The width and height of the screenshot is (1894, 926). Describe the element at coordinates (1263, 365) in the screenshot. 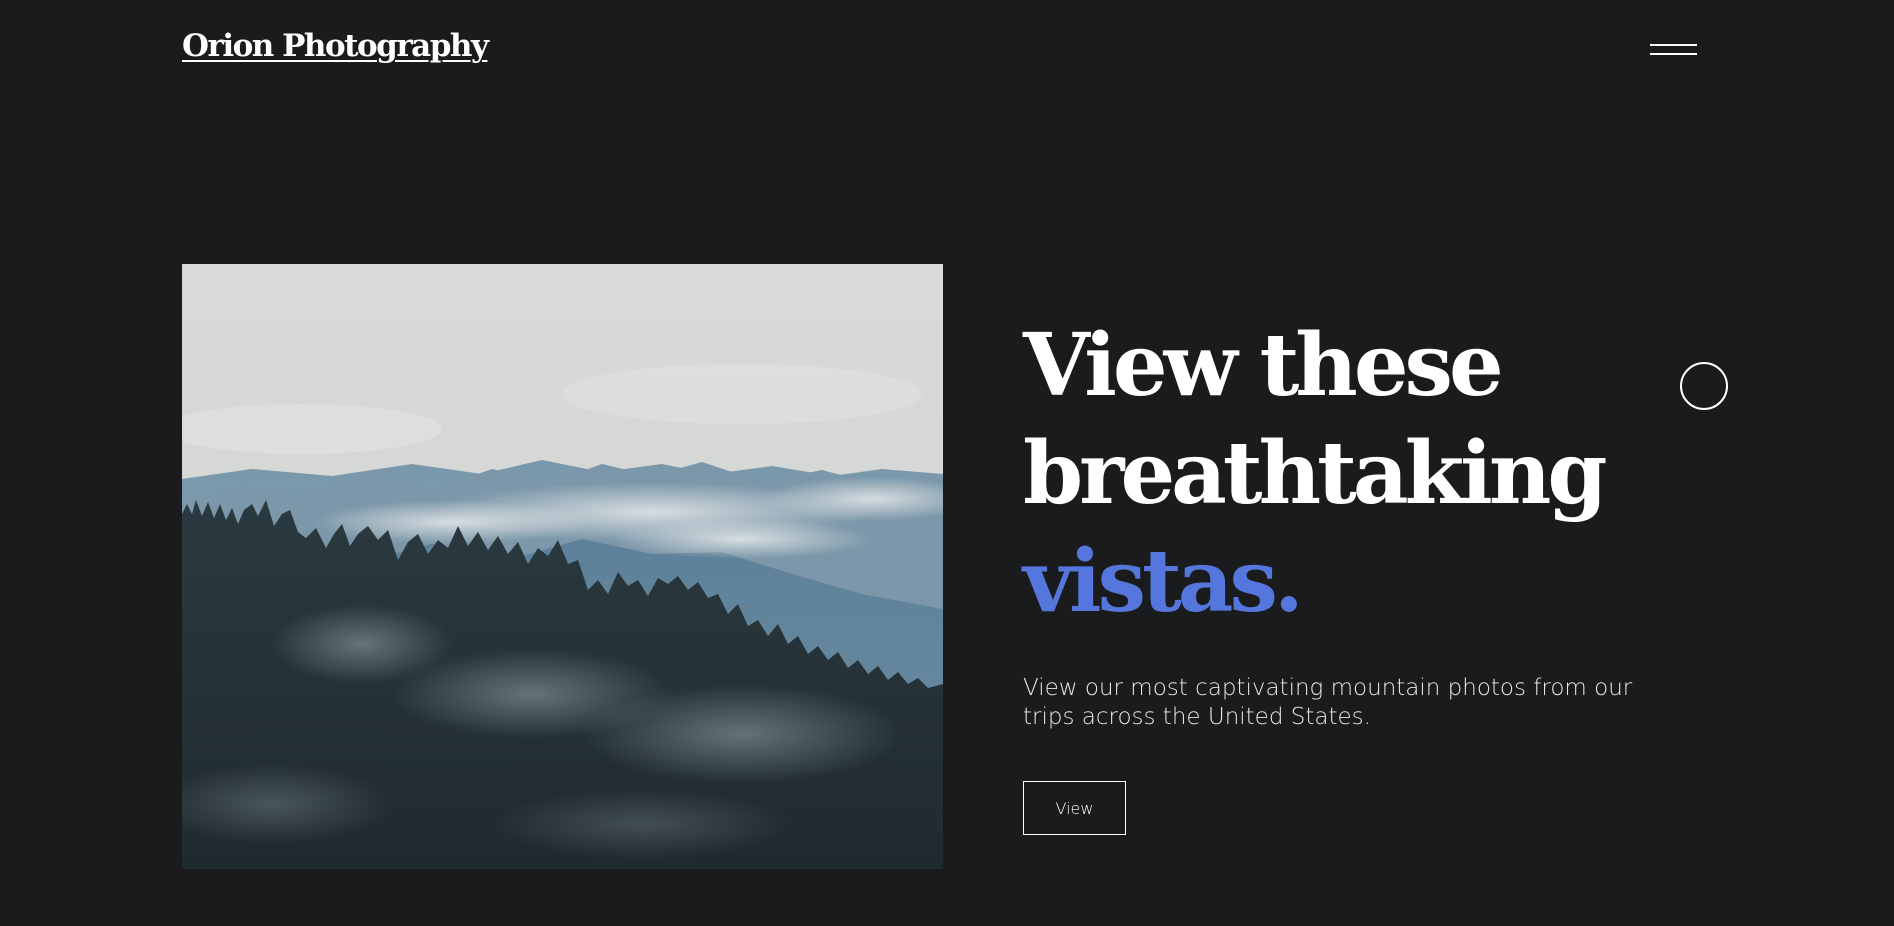

I see `headline-line-1: View these` at that location.